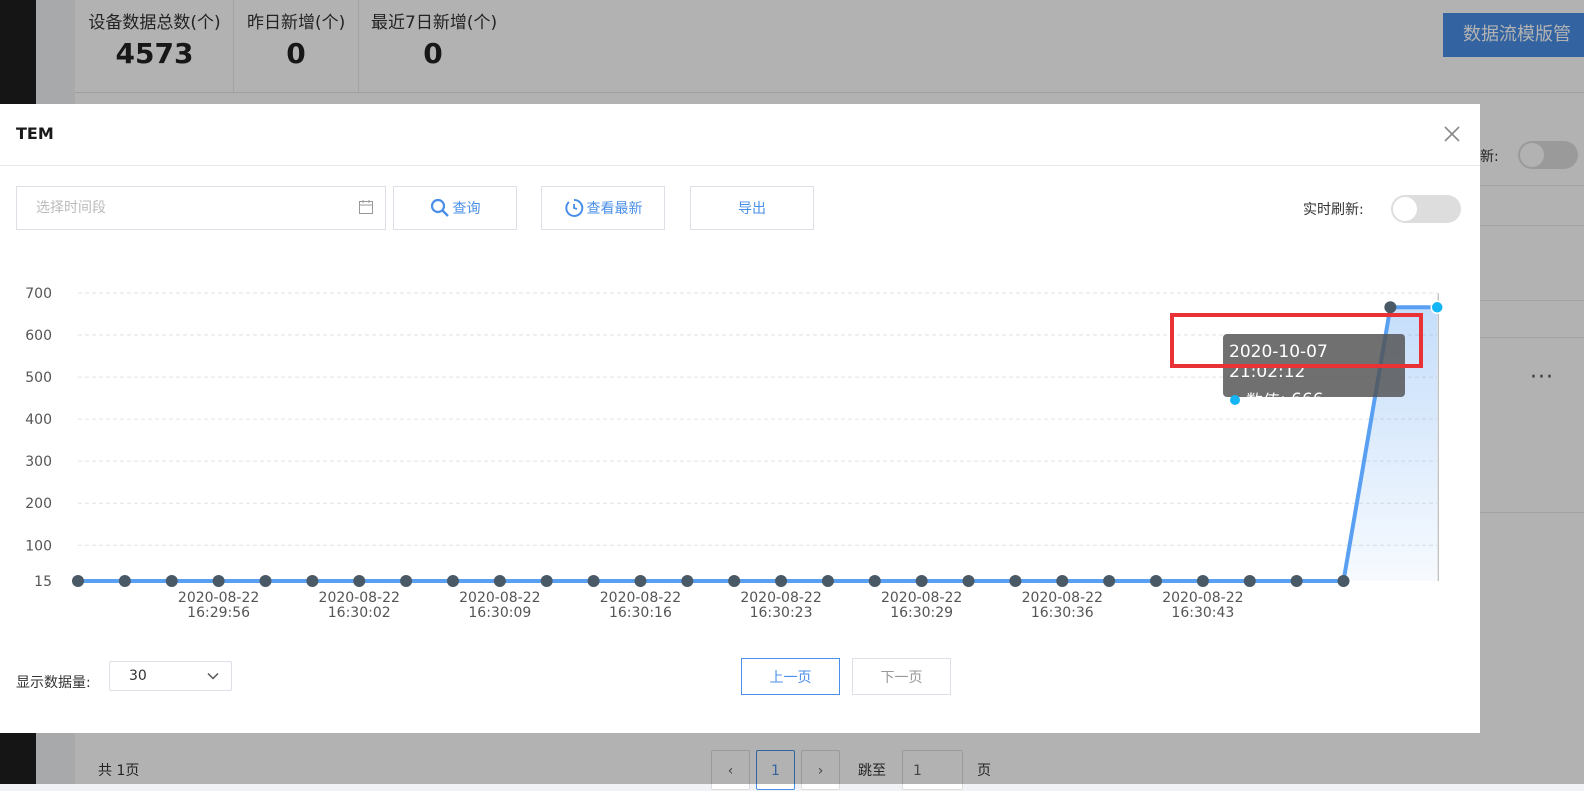  Describe the element at coordinates (499, 613) in the screenshot. I see `x-tick-label: 16:30:09` at that location.